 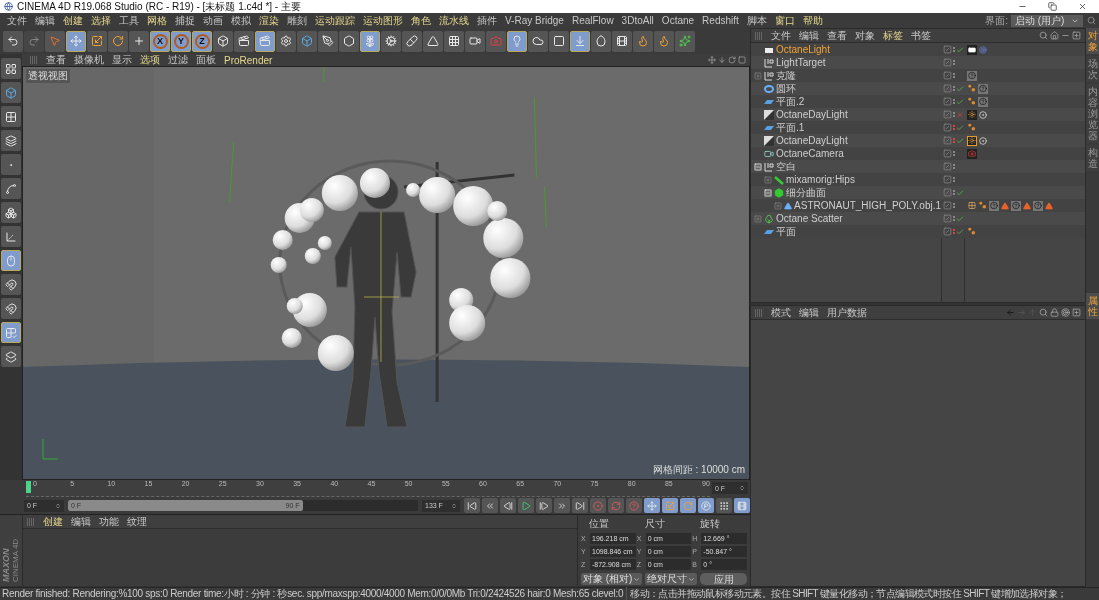 What do you see at coordinates (1092, 158) in the screenshot?
I see `side-tab: 构造` at bounding box center [1092, 158].